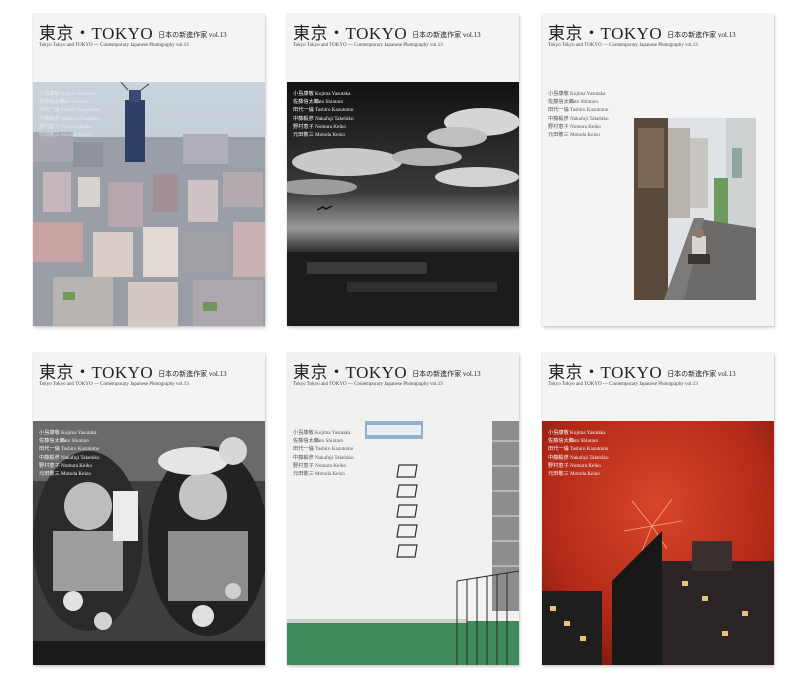  What do you see at coordinates (695, 209) in the screenshot?
I see `photo-street-alley` at bounding box center [695, 209].